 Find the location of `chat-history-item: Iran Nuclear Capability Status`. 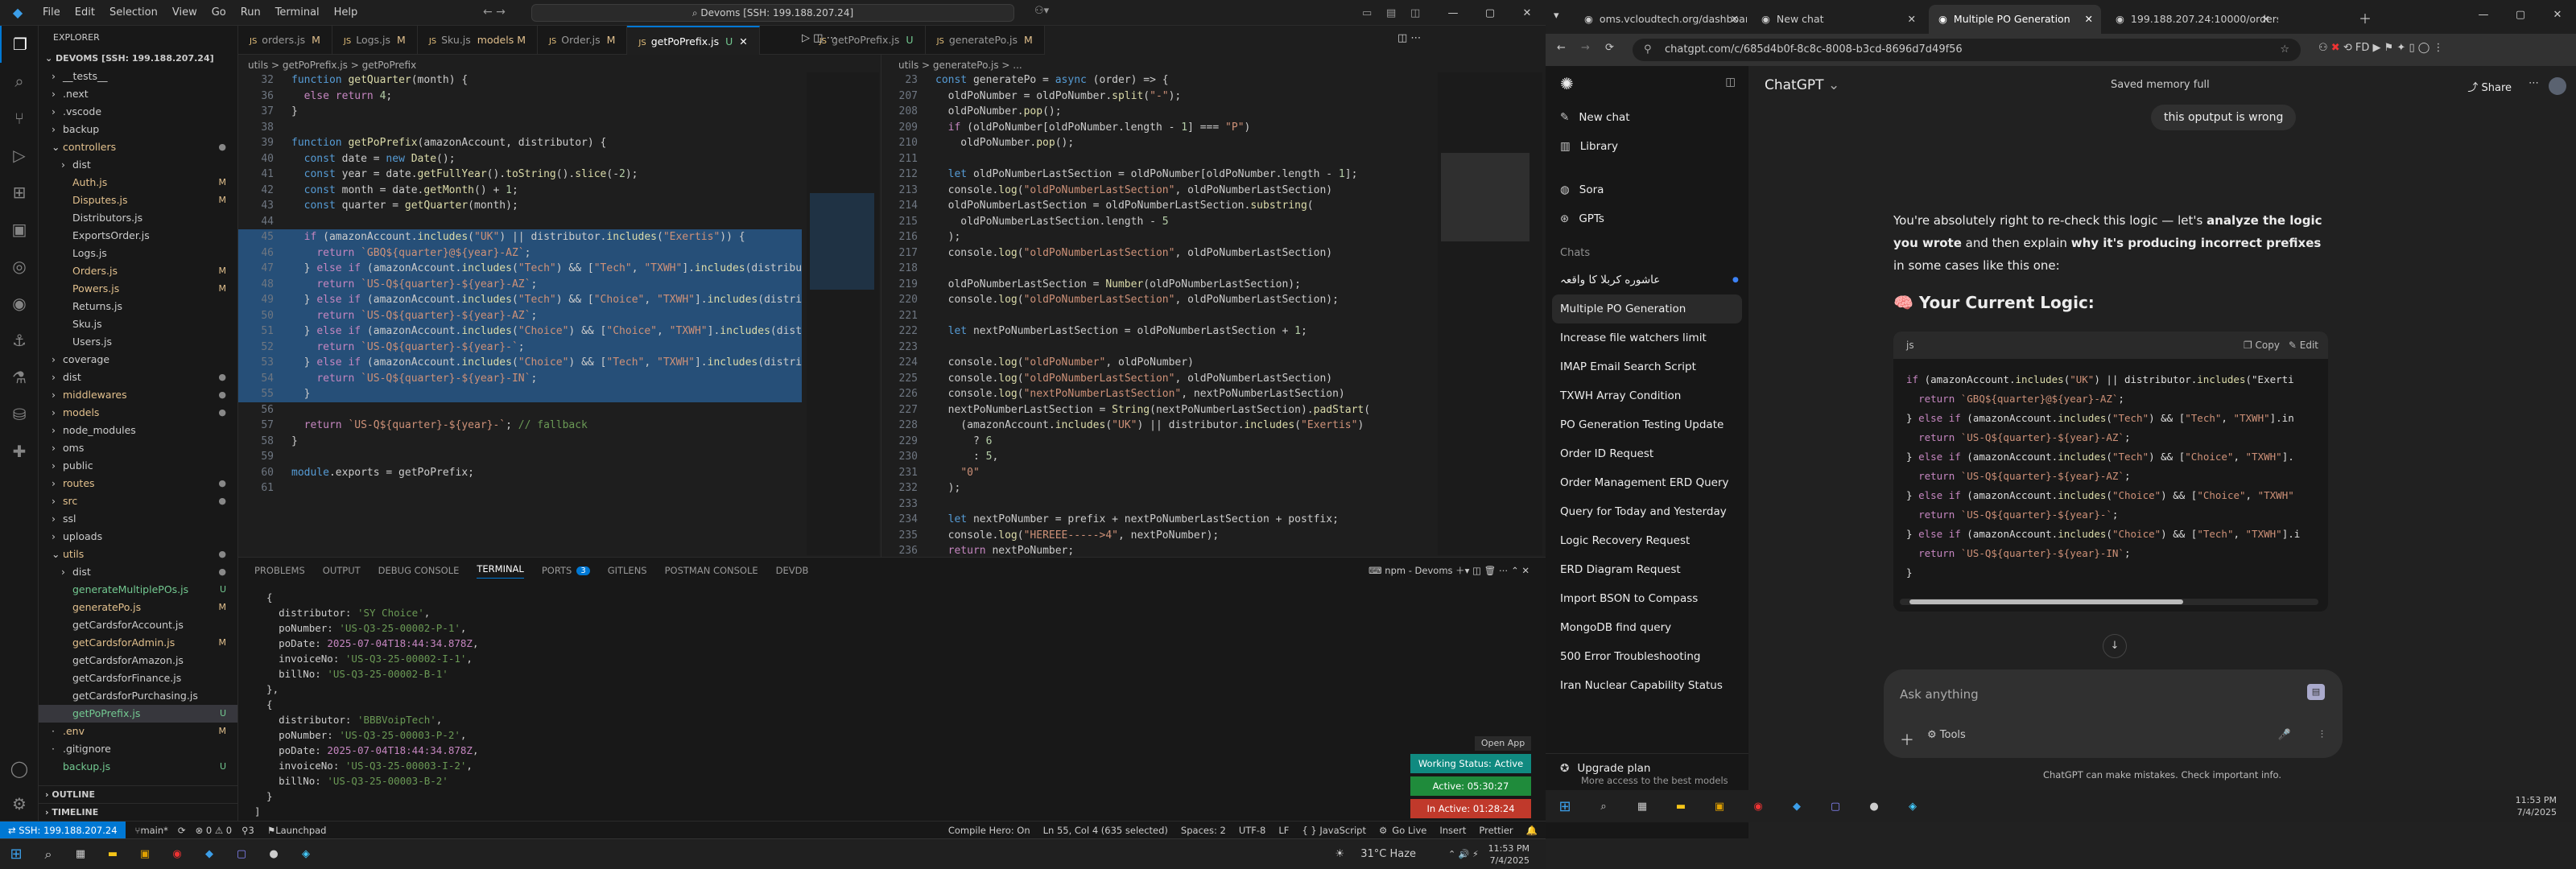

chat-history-item: Iran Nuclear Capability Status is located at coordinates (1647, 685).